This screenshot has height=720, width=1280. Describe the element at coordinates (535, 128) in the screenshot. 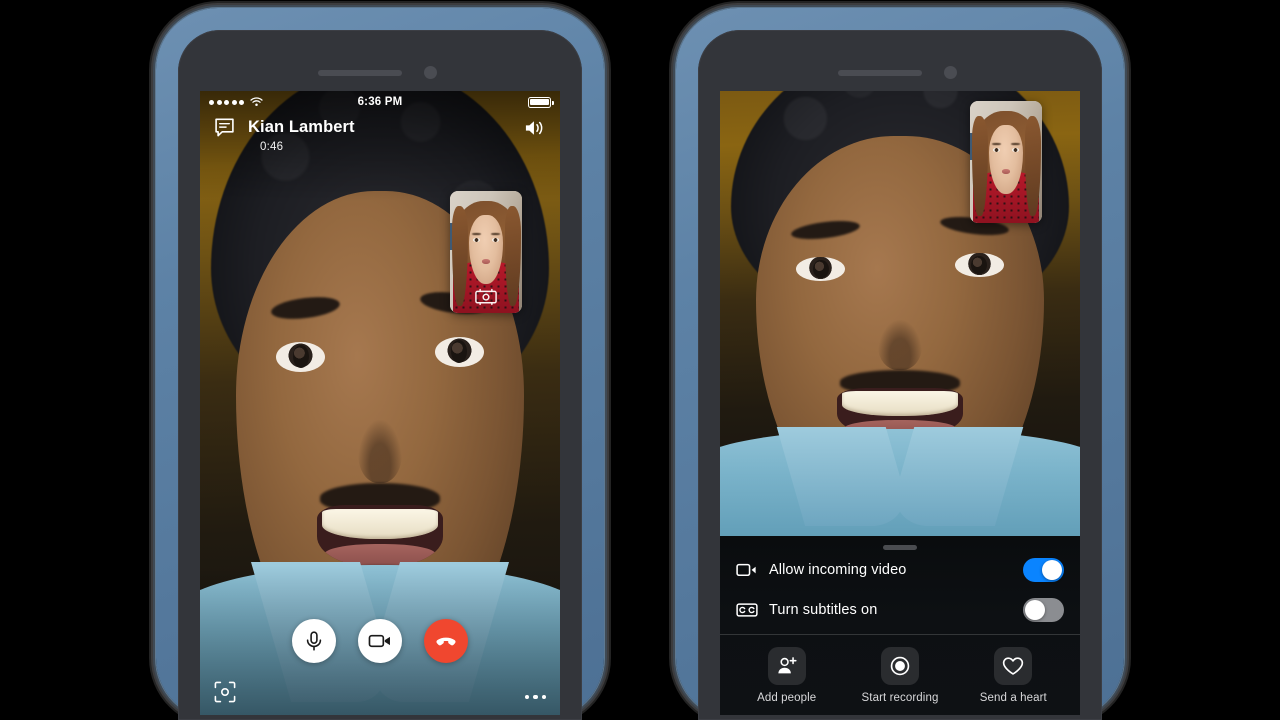

I see `speaker-icon` at that location.